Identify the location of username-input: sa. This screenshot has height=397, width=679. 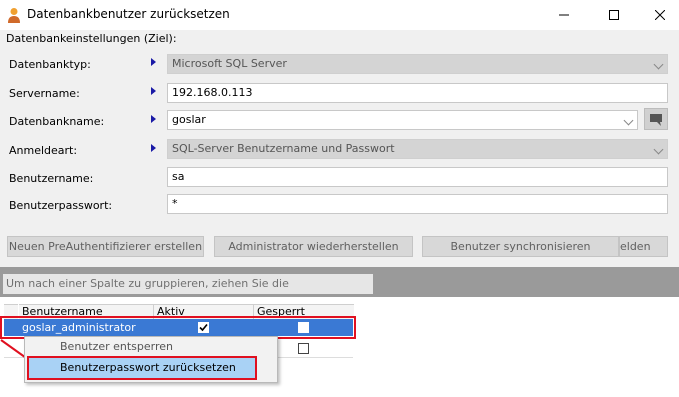
(417, 177).